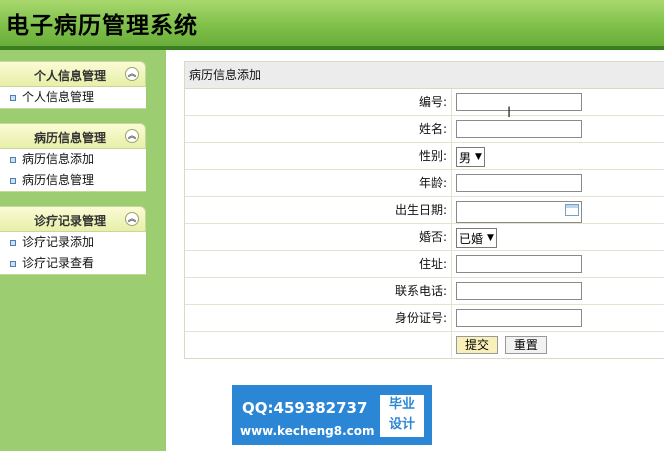  I want to click on sidebar-item-view-treatment: 诊疗记录查看, so click(73, 263).